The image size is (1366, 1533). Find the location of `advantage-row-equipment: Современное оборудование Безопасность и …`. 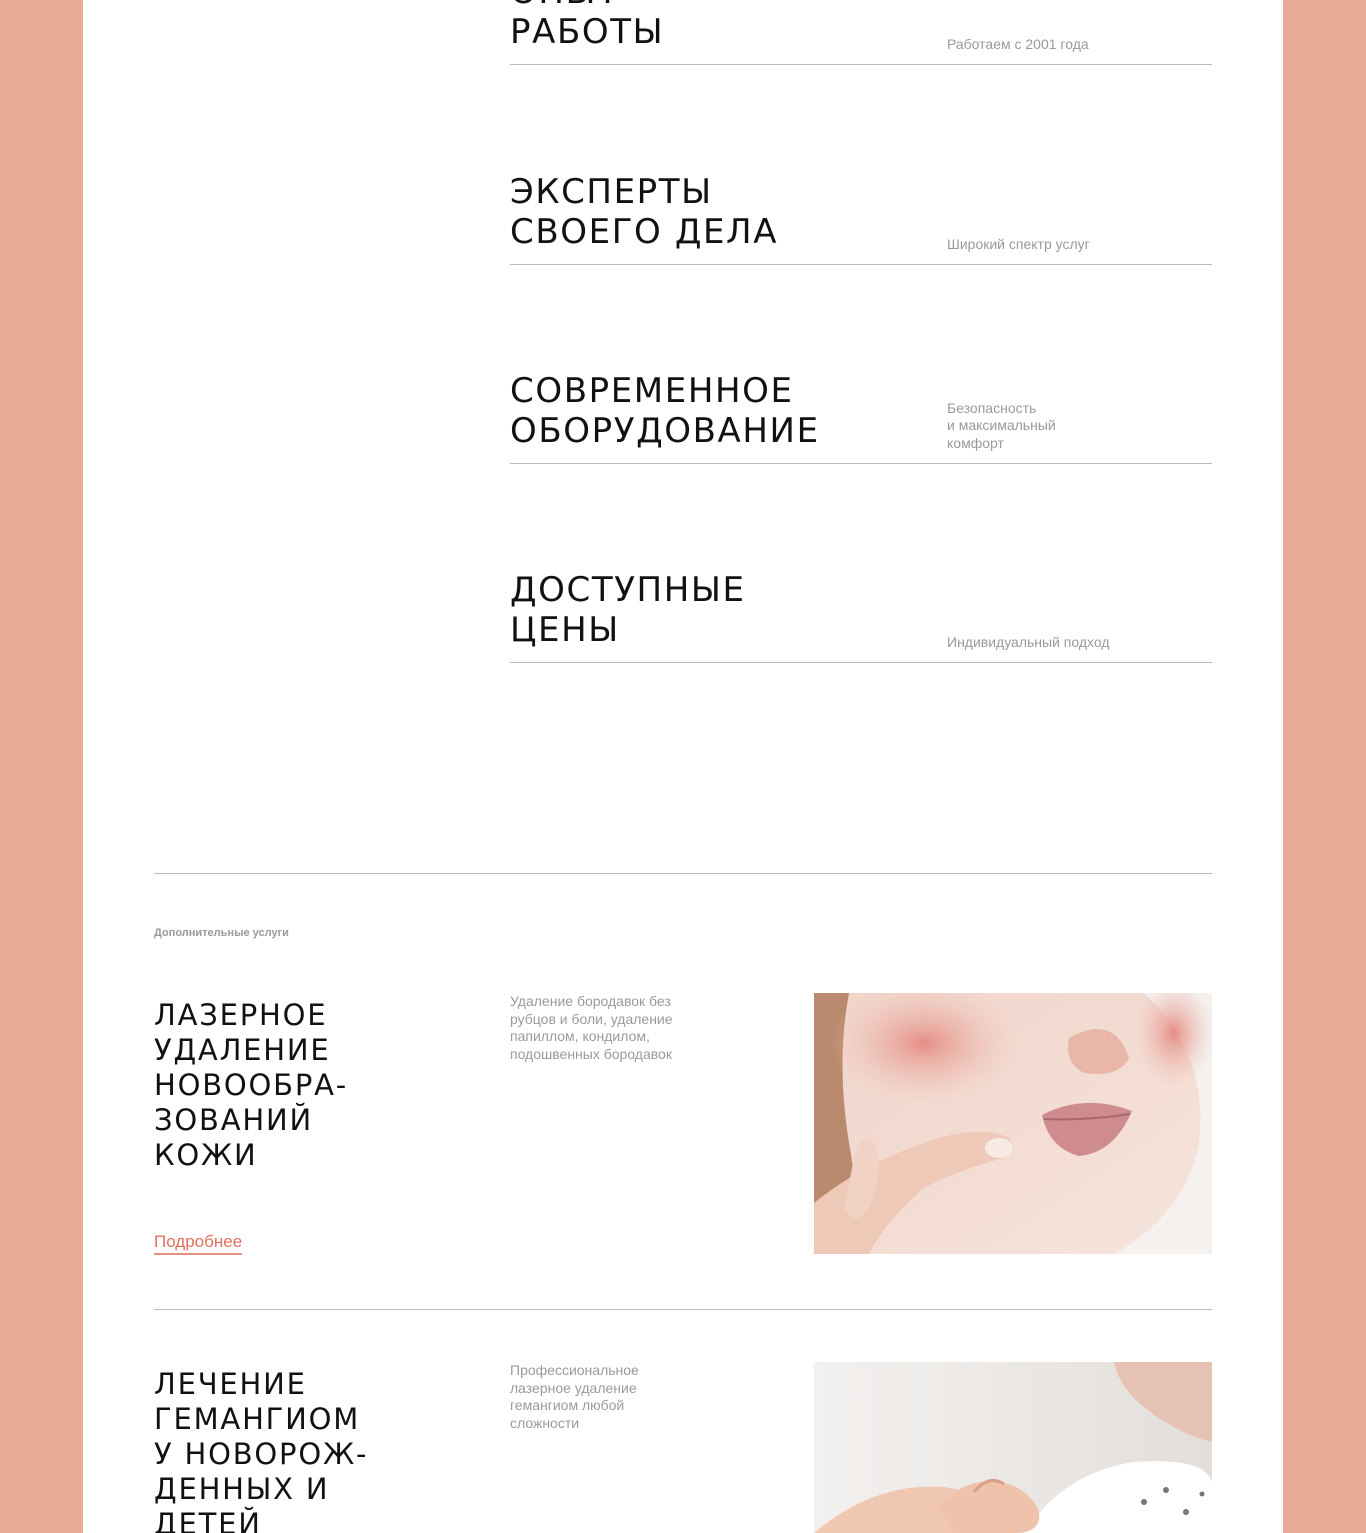

advantage-row-equipment: Современное оборудование Безопасность и … is located at coordinates (861, 417).